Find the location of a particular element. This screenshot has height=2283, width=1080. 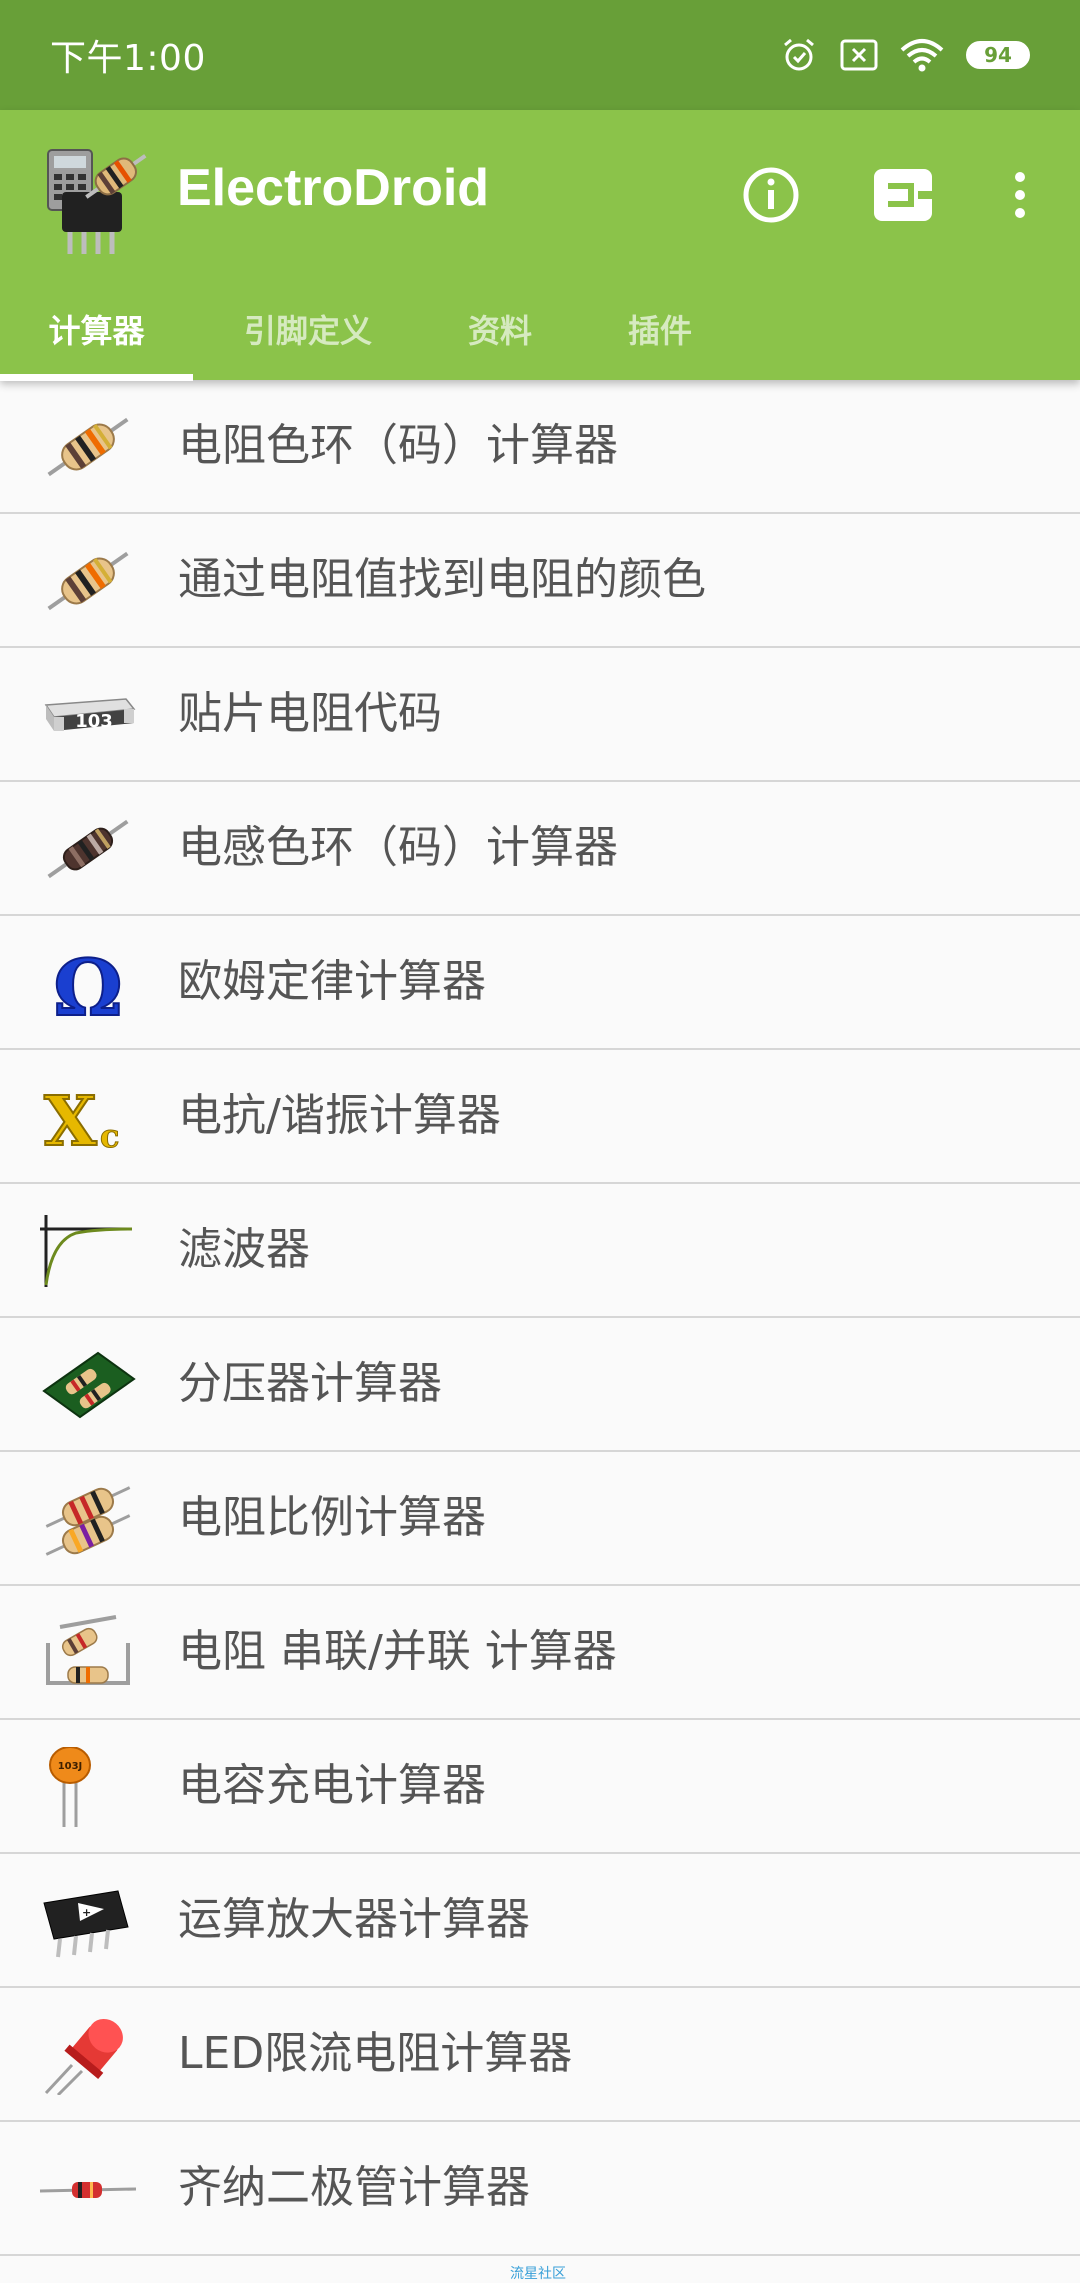

list-item-label: 欧姆定律计算器 is located at coordinates (332, 981).